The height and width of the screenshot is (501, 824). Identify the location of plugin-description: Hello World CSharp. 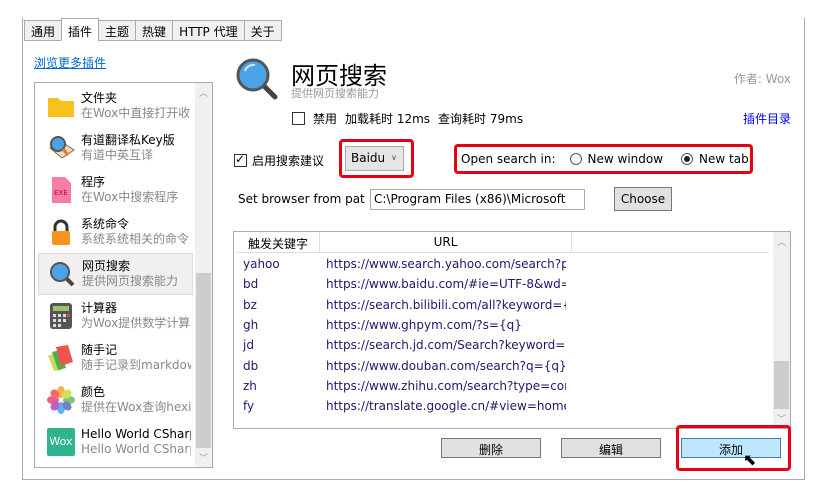
(136, 449).